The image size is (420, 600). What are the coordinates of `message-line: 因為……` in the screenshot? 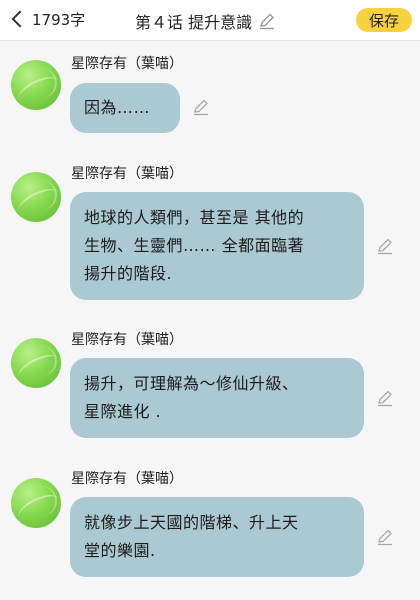 It's located at (117, 107).